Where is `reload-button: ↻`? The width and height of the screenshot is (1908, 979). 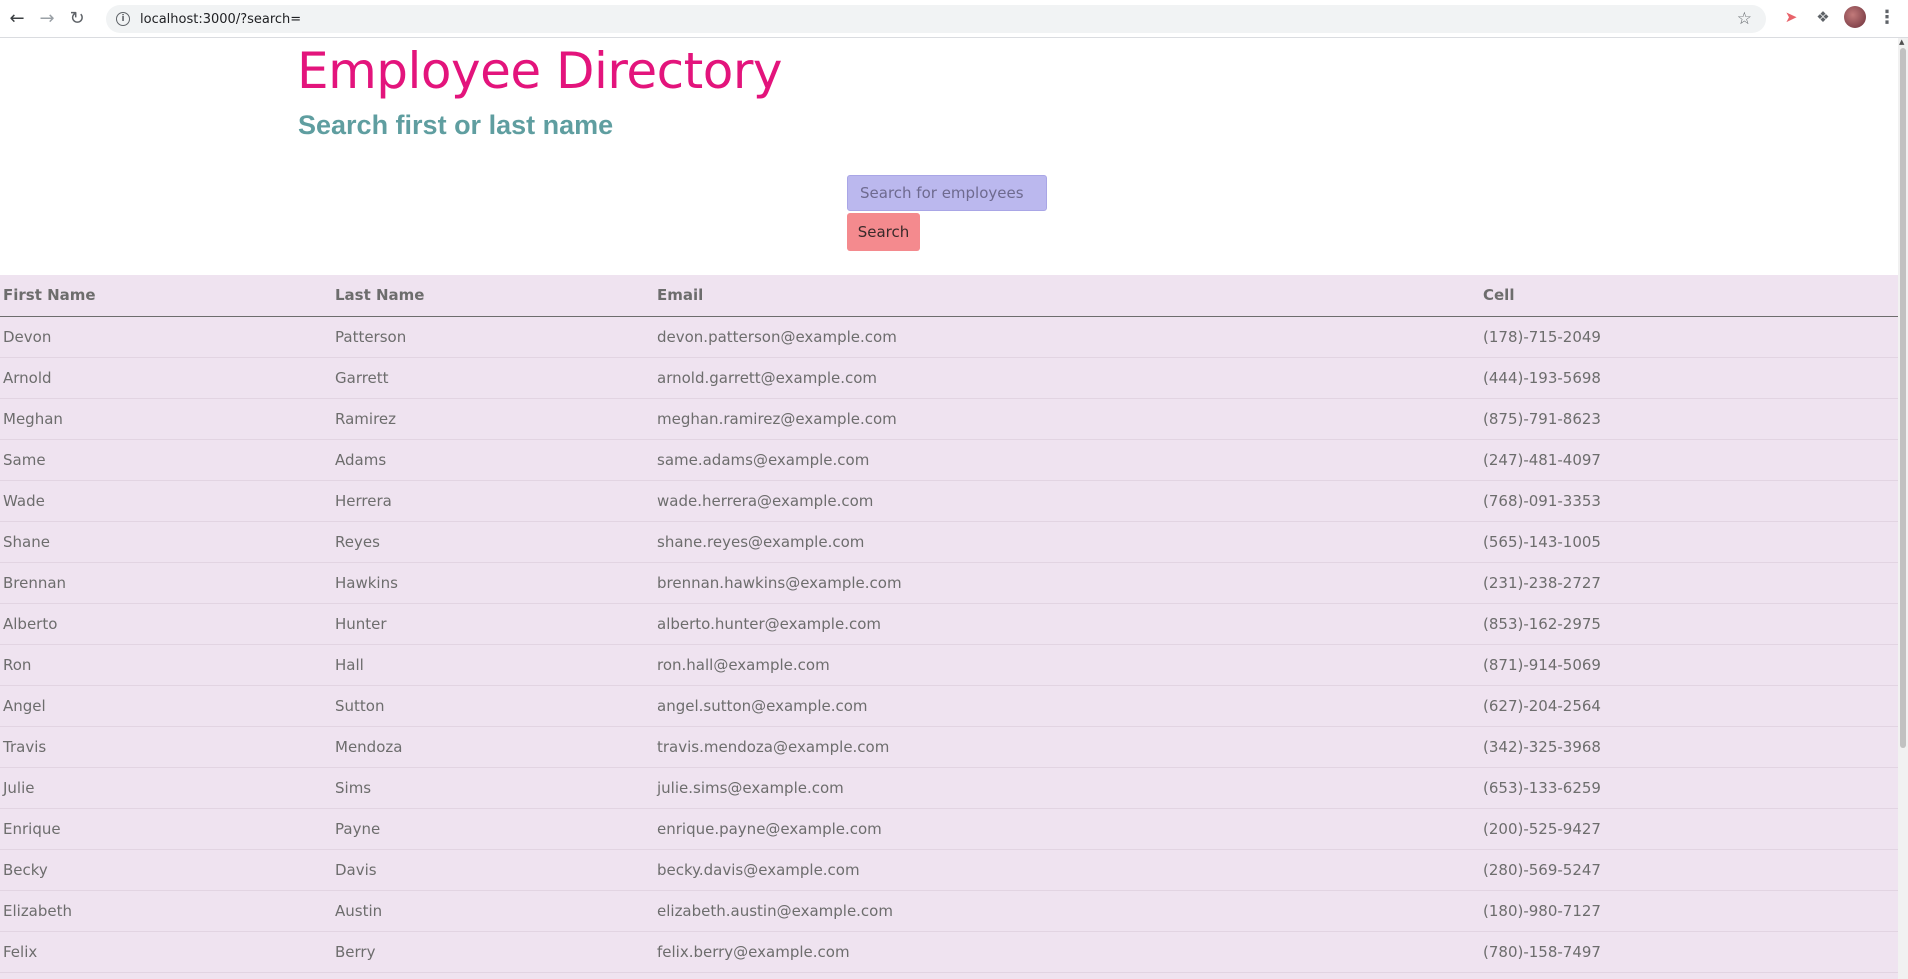
reload-button: ↻ is located at coordinates (77, 19).